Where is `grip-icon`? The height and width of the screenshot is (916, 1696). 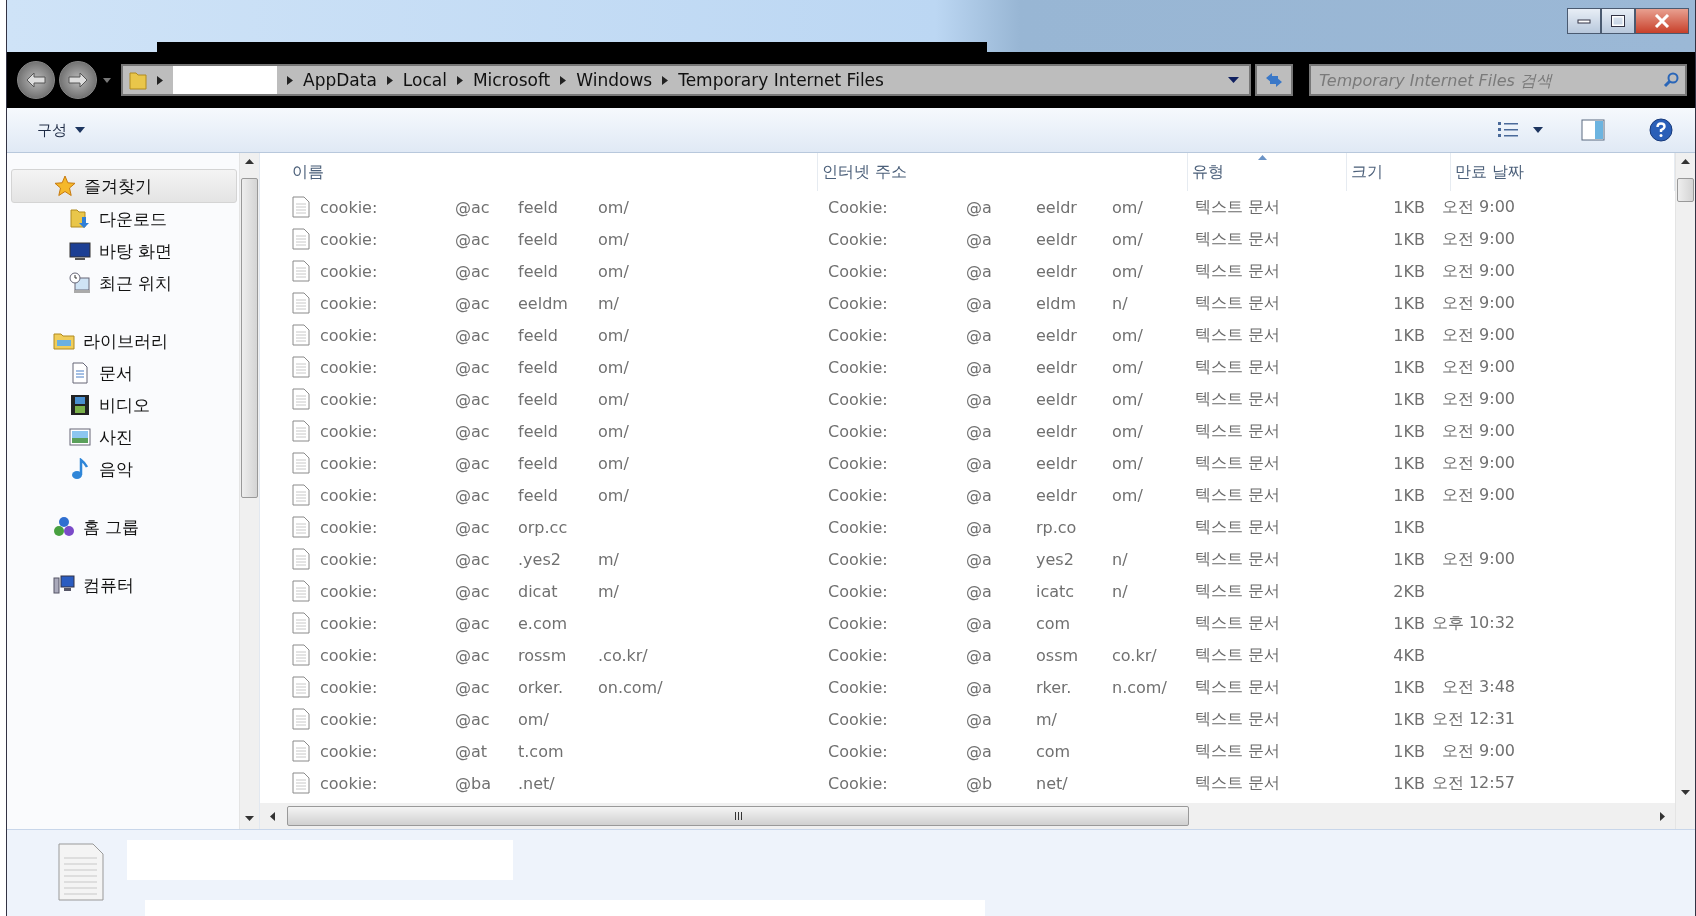 grip-icon is located at coordinates (738, 816).